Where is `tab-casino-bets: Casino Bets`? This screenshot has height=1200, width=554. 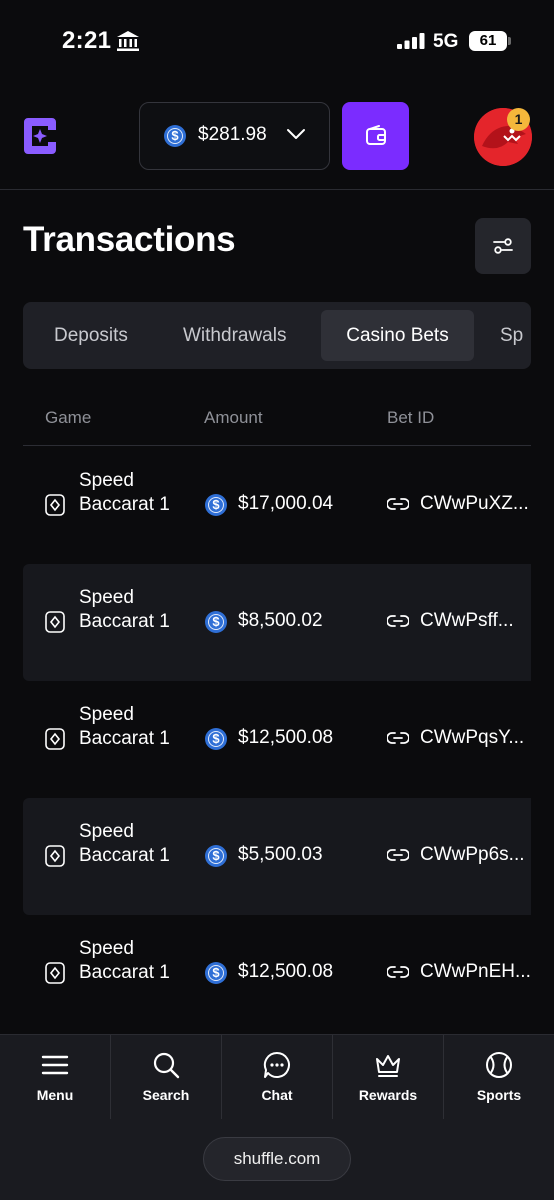 tab-casino-bets: Casino Bets is located at coordinates (397, 335).